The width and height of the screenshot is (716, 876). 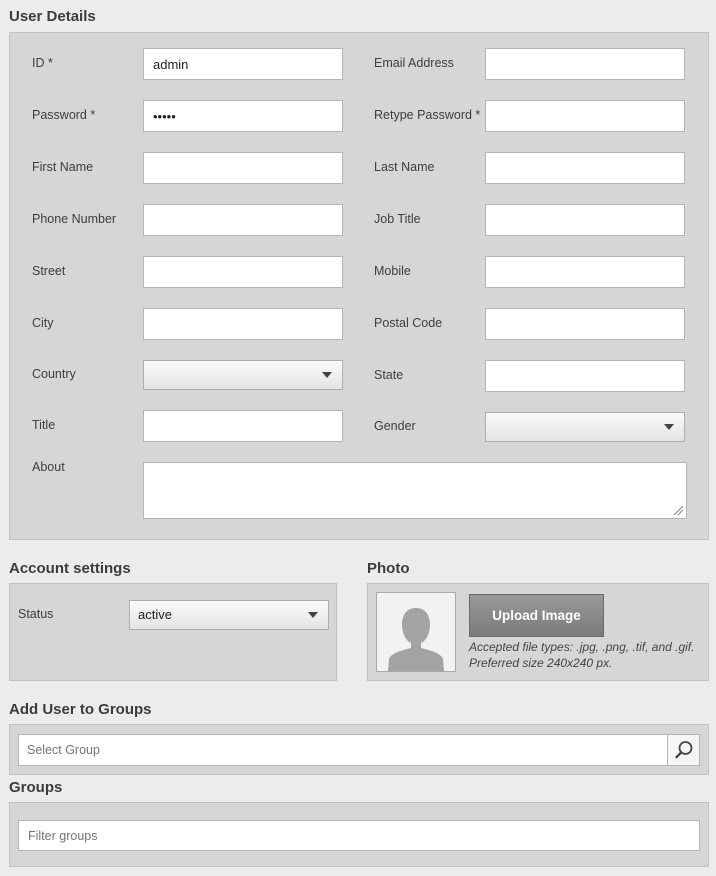 I want to click on filter-groups-input, so click(x=359, y=835).